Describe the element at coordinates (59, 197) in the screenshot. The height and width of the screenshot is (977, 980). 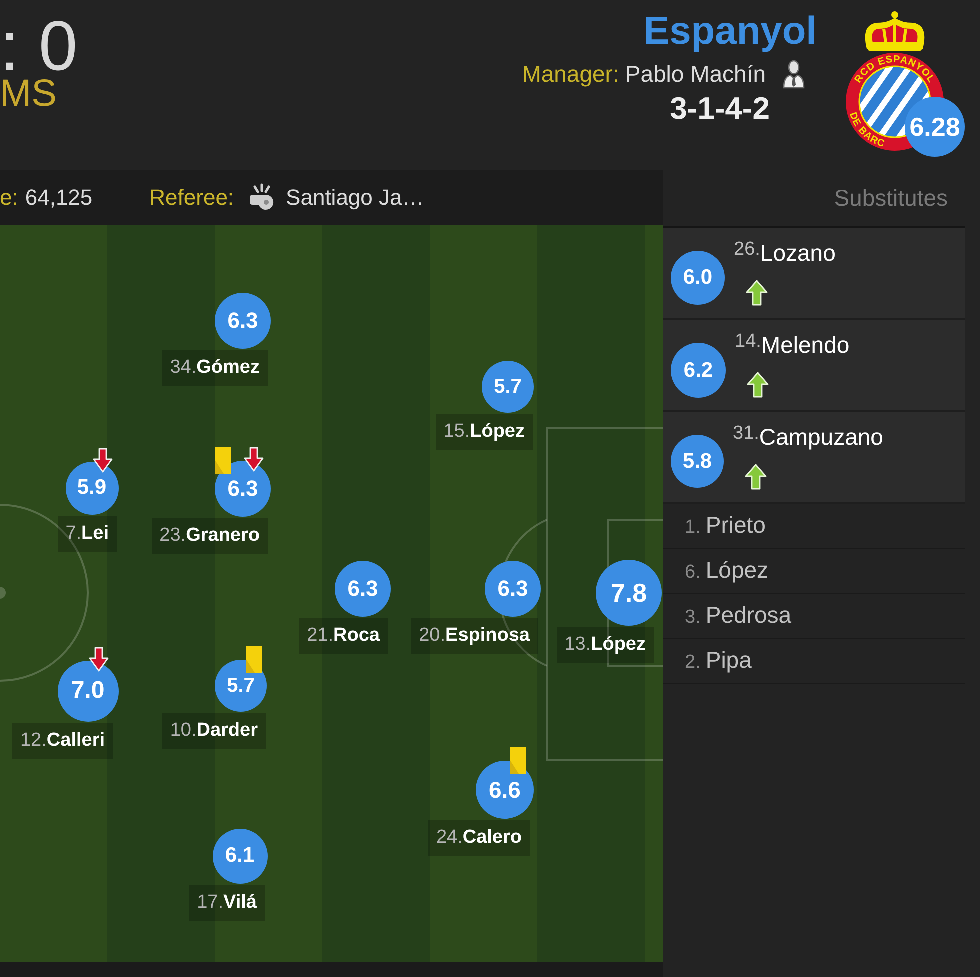
I see `attendance-value: 64,125` at that location.